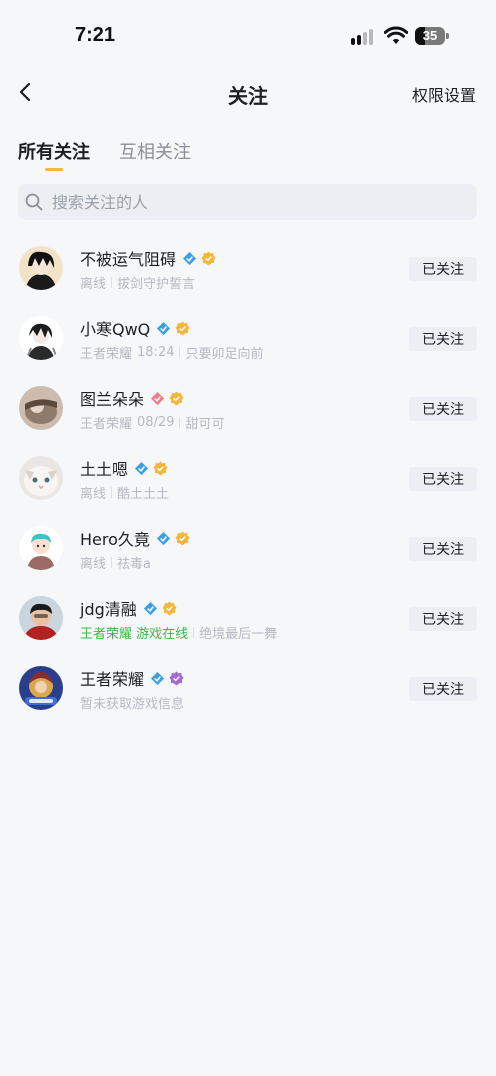 The image size is (496, 1076). I want to click on permission-settings-link: 权限设置, so click(444, 94).